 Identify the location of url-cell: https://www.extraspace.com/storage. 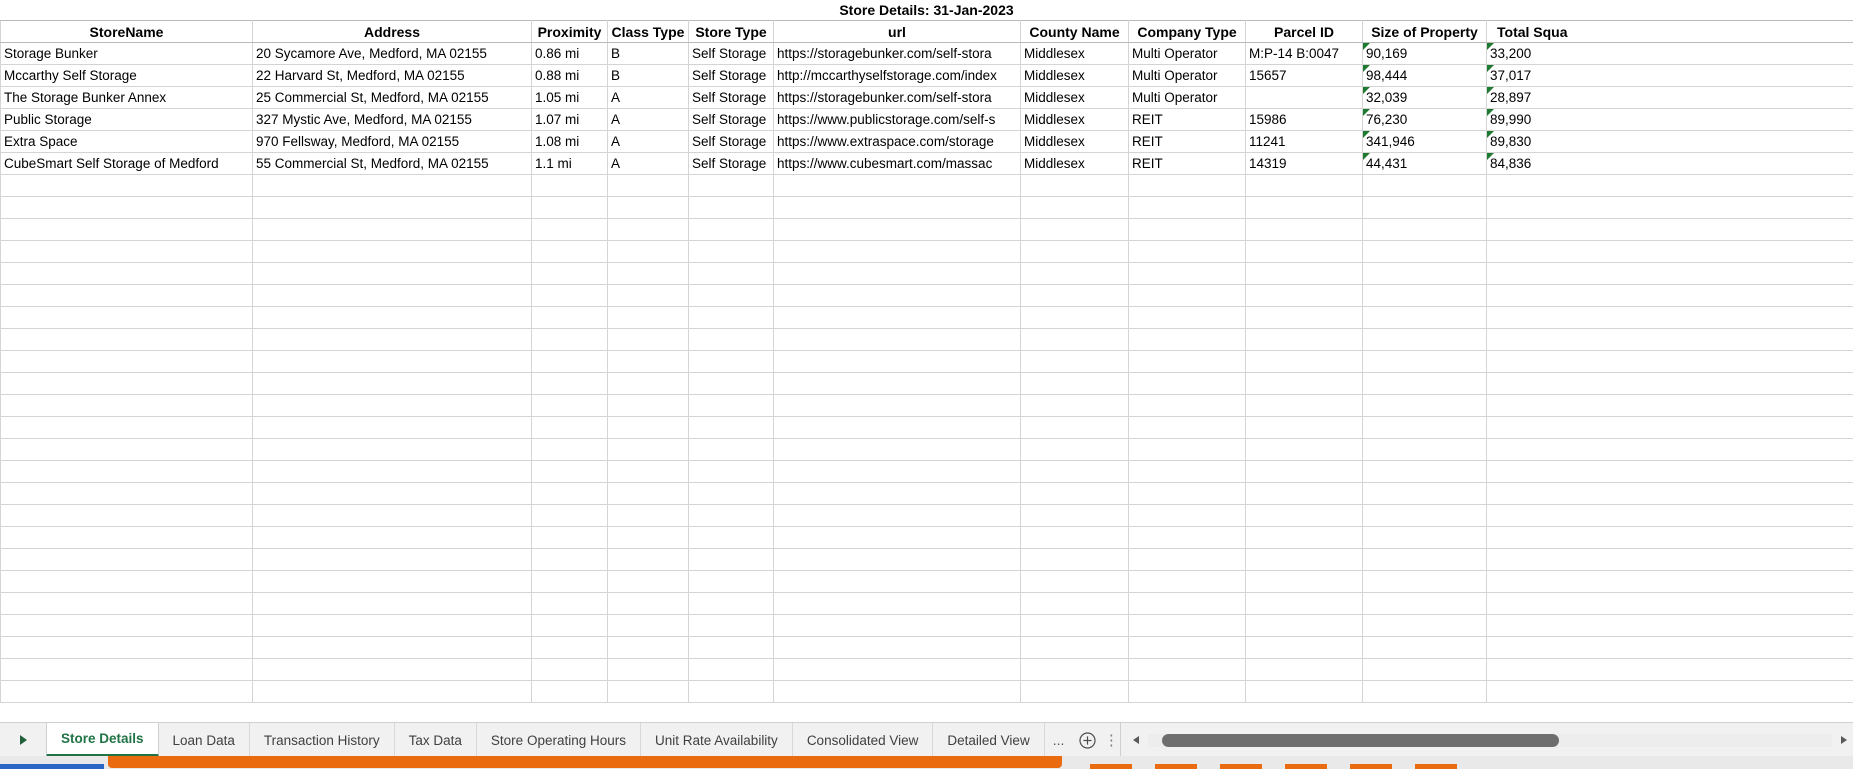
(897, 141).